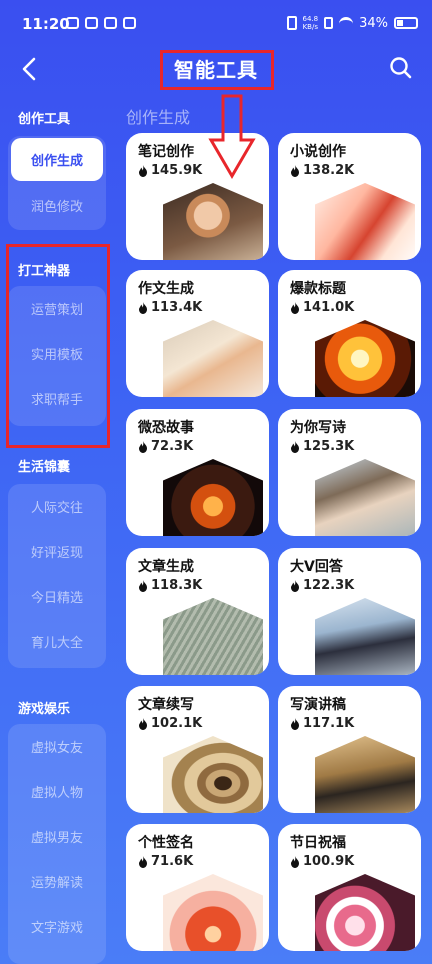  I want to click on card-count: 145.9K, so click(170, 170).